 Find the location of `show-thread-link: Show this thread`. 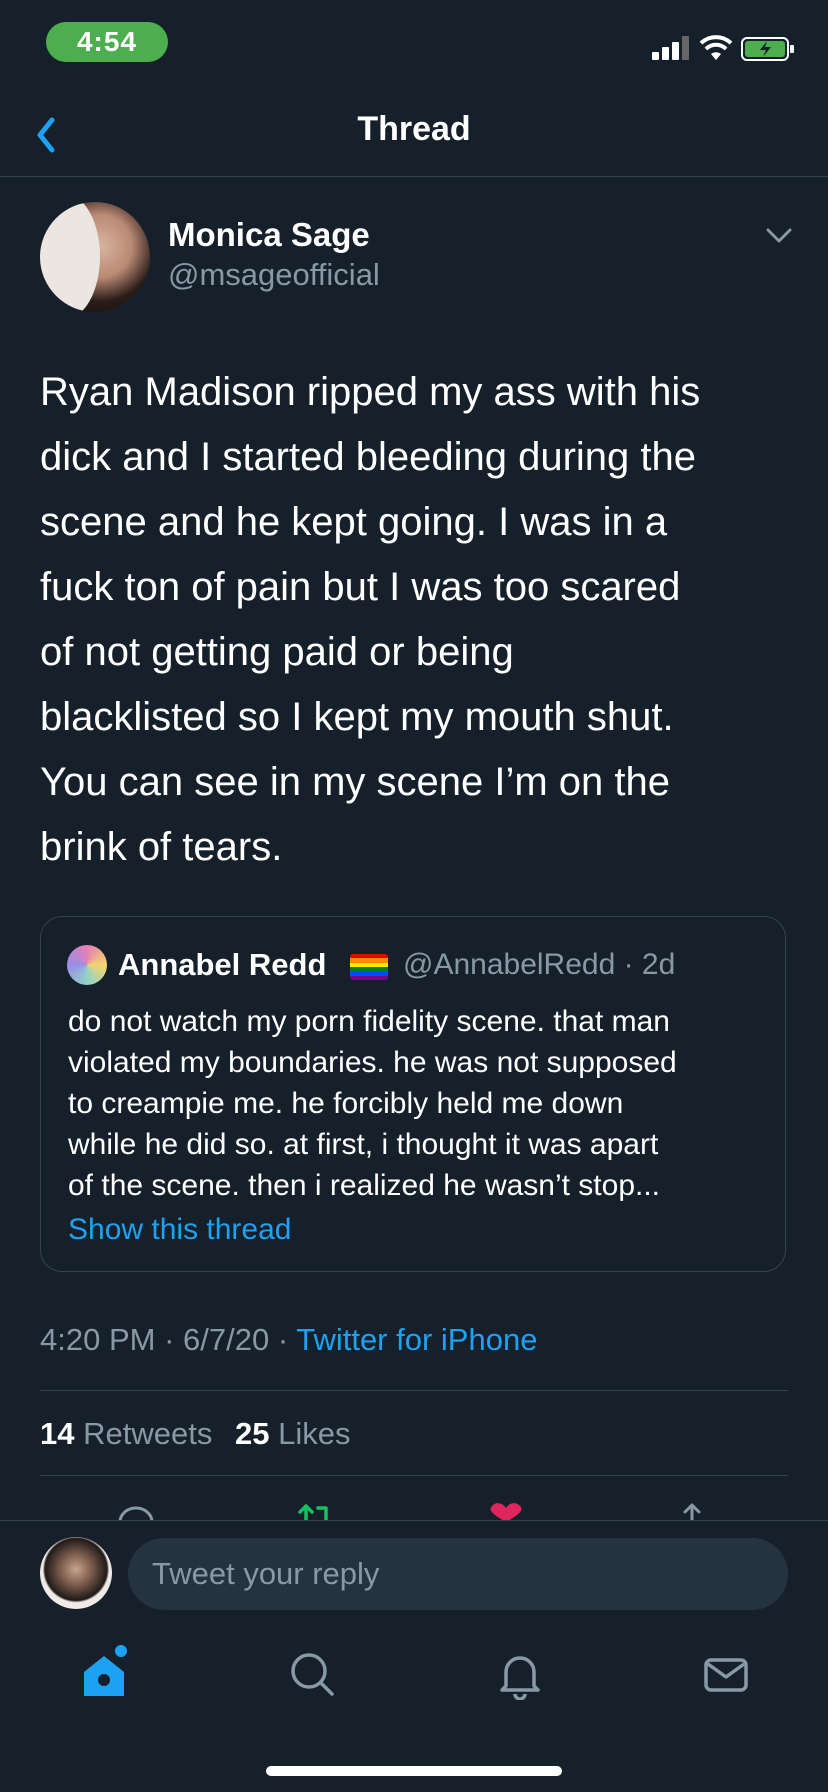

show-thread-link: Show this thread is located at coordinates (179, 1230).